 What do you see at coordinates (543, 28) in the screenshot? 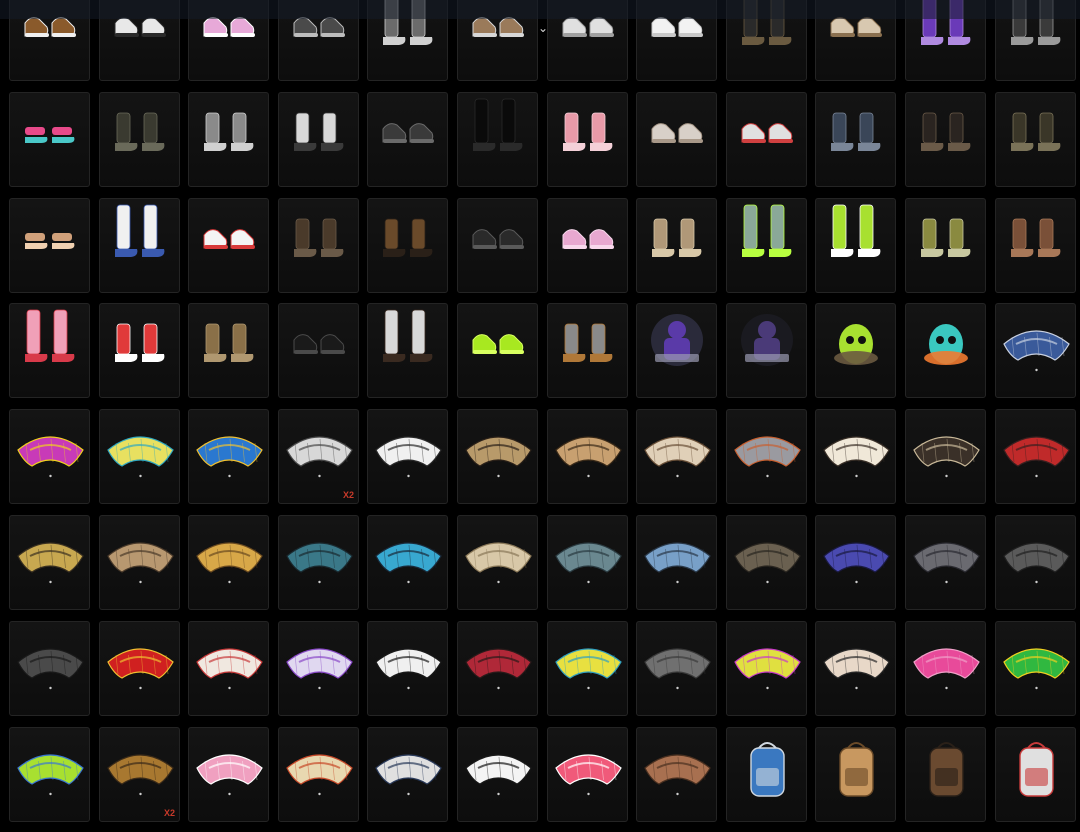
I see `chevron-down-icon: ⌄` at bounding box center [543, 28].